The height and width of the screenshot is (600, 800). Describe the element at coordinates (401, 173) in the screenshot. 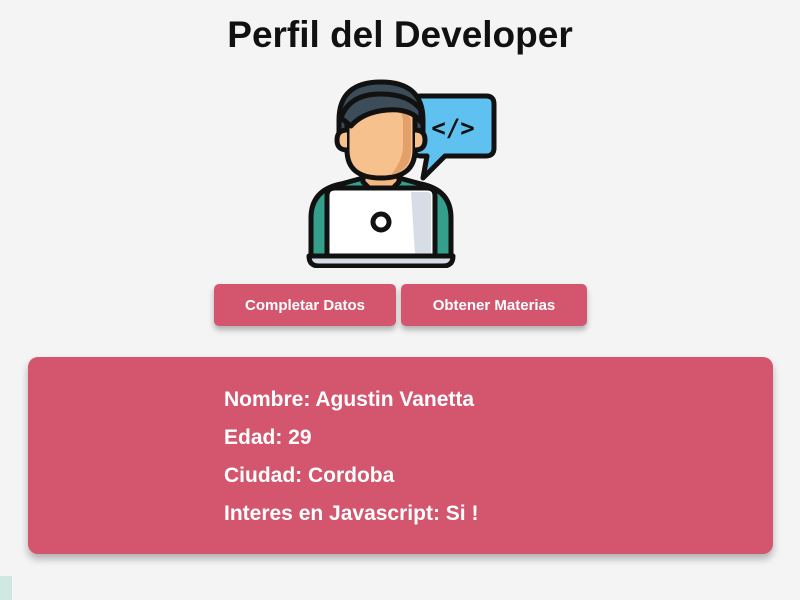

I see `developer-laptop-code-icon: </>` at that location.